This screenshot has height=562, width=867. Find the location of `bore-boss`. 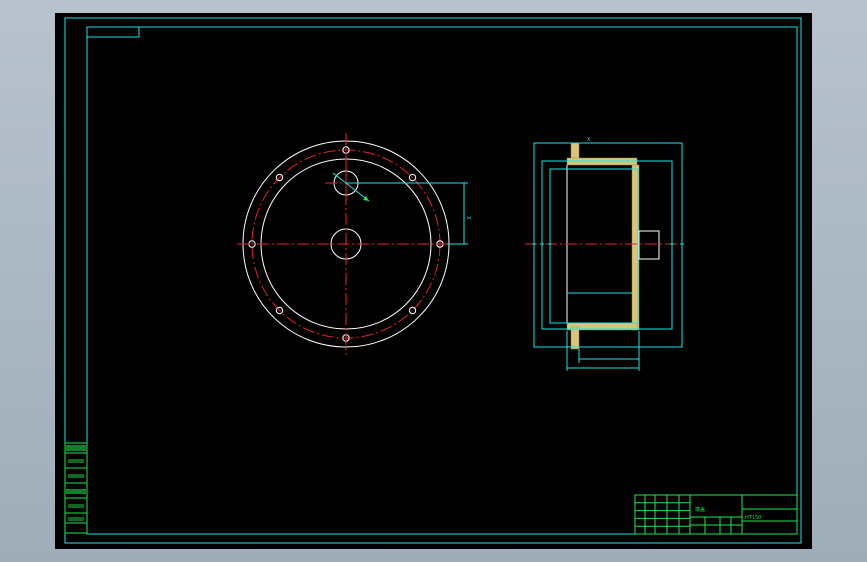

bore-boss is located at coordinates (649, 245).